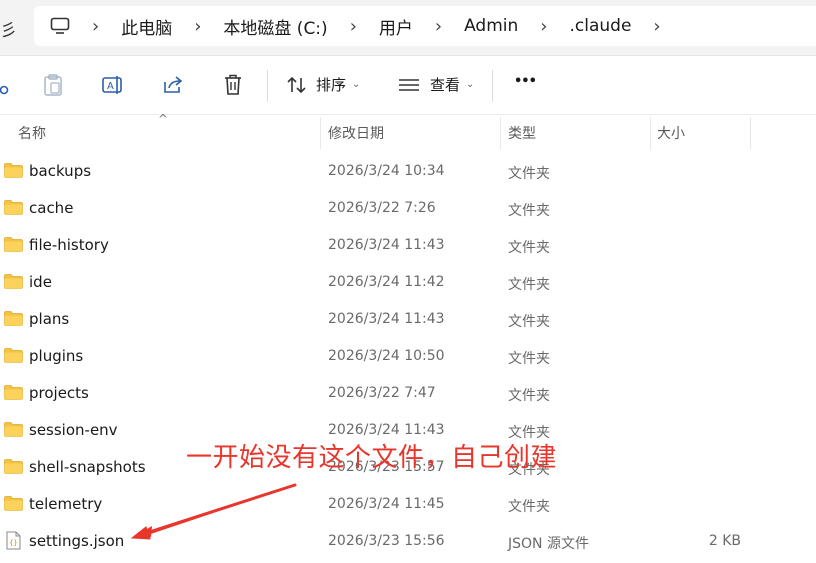 This screenshot has height=563, width=816. I want to click on cut-icon-svg, so click(4, 90).